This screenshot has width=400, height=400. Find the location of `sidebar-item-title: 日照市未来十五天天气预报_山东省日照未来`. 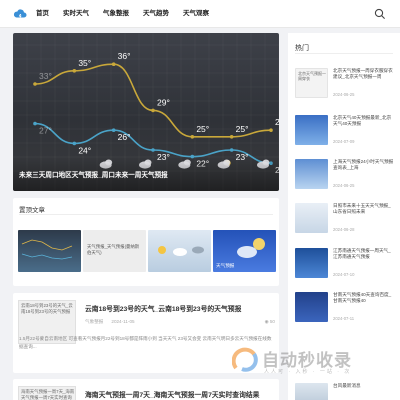

sidebar-item-title: 日照市未来十五天天气预报_山东省日照未来 is located at coordinates (364, 209).